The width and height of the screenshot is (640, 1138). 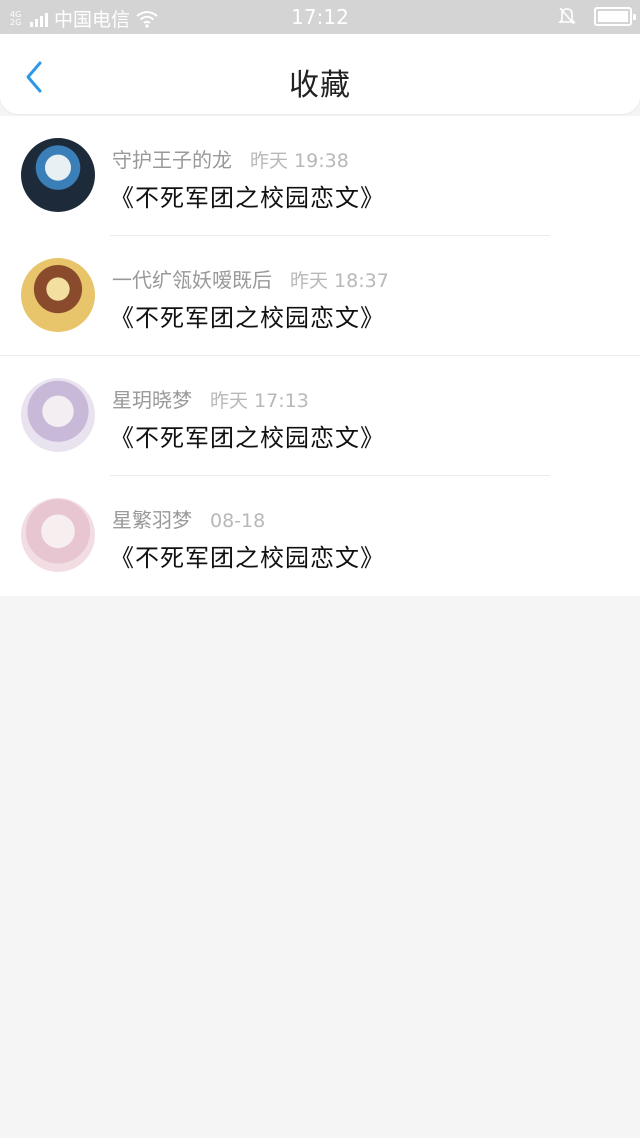 What do you see at coordinates (320, 85) in the screenshot?
I see `page-title: 收藏` at bounding box center [320, 85].